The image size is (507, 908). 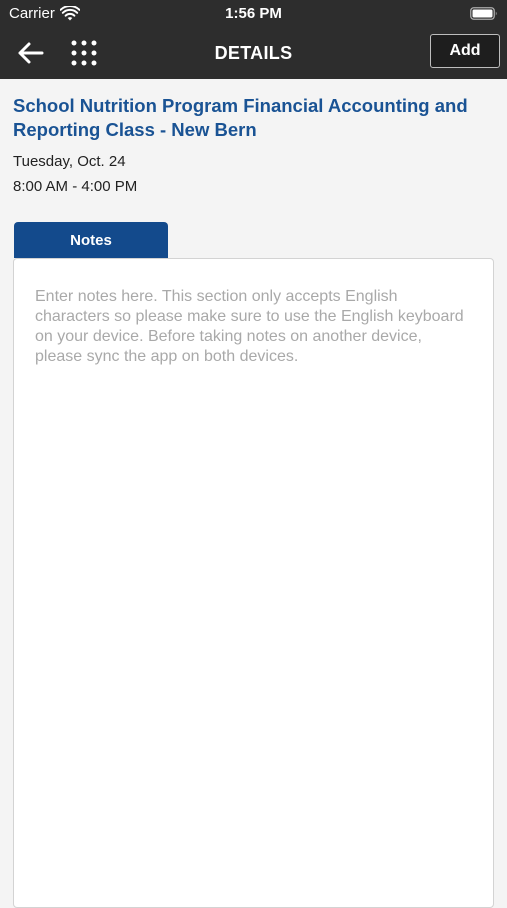 I want to click on status-time: 1:56 PM, so click(x=253, y=13).